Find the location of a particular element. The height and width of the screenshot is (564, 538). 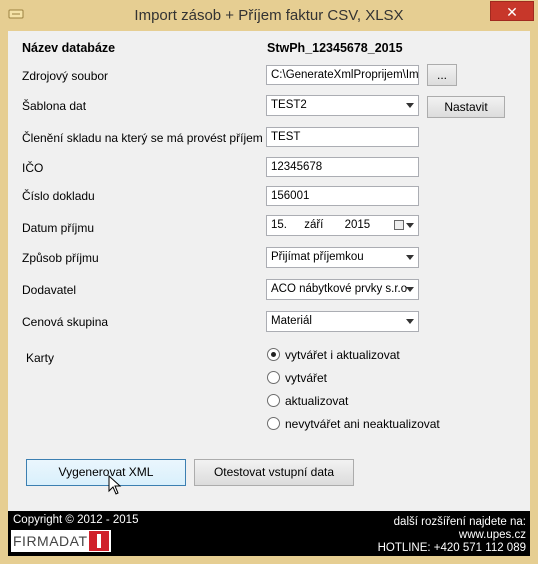

receipt-method-select: Přijímat příjemkou is located at coordinates (342, 257).